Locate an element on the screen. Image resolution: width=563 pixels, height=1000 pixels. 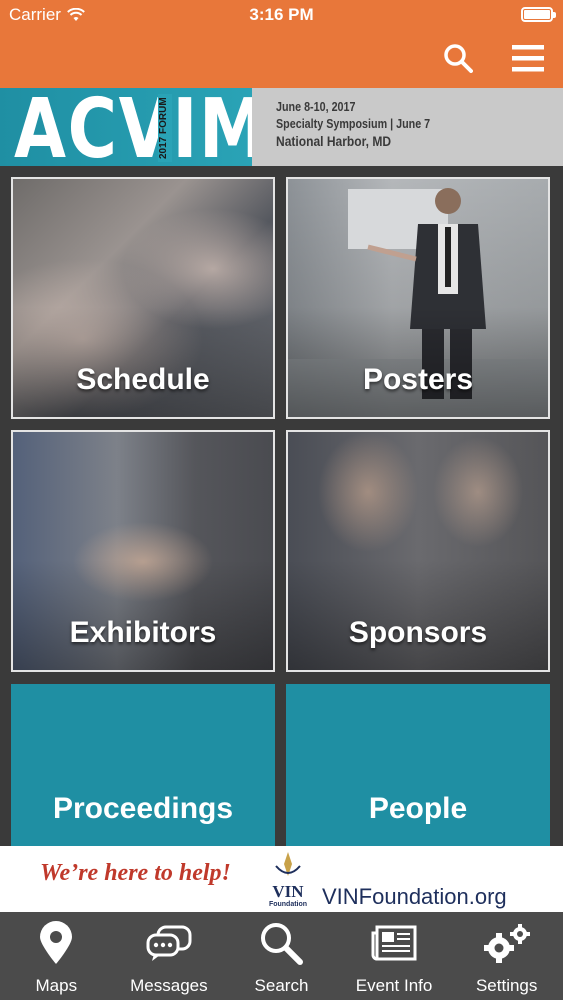
tile-exhibitors: Exhibitors is located at coordinates (143, 551).